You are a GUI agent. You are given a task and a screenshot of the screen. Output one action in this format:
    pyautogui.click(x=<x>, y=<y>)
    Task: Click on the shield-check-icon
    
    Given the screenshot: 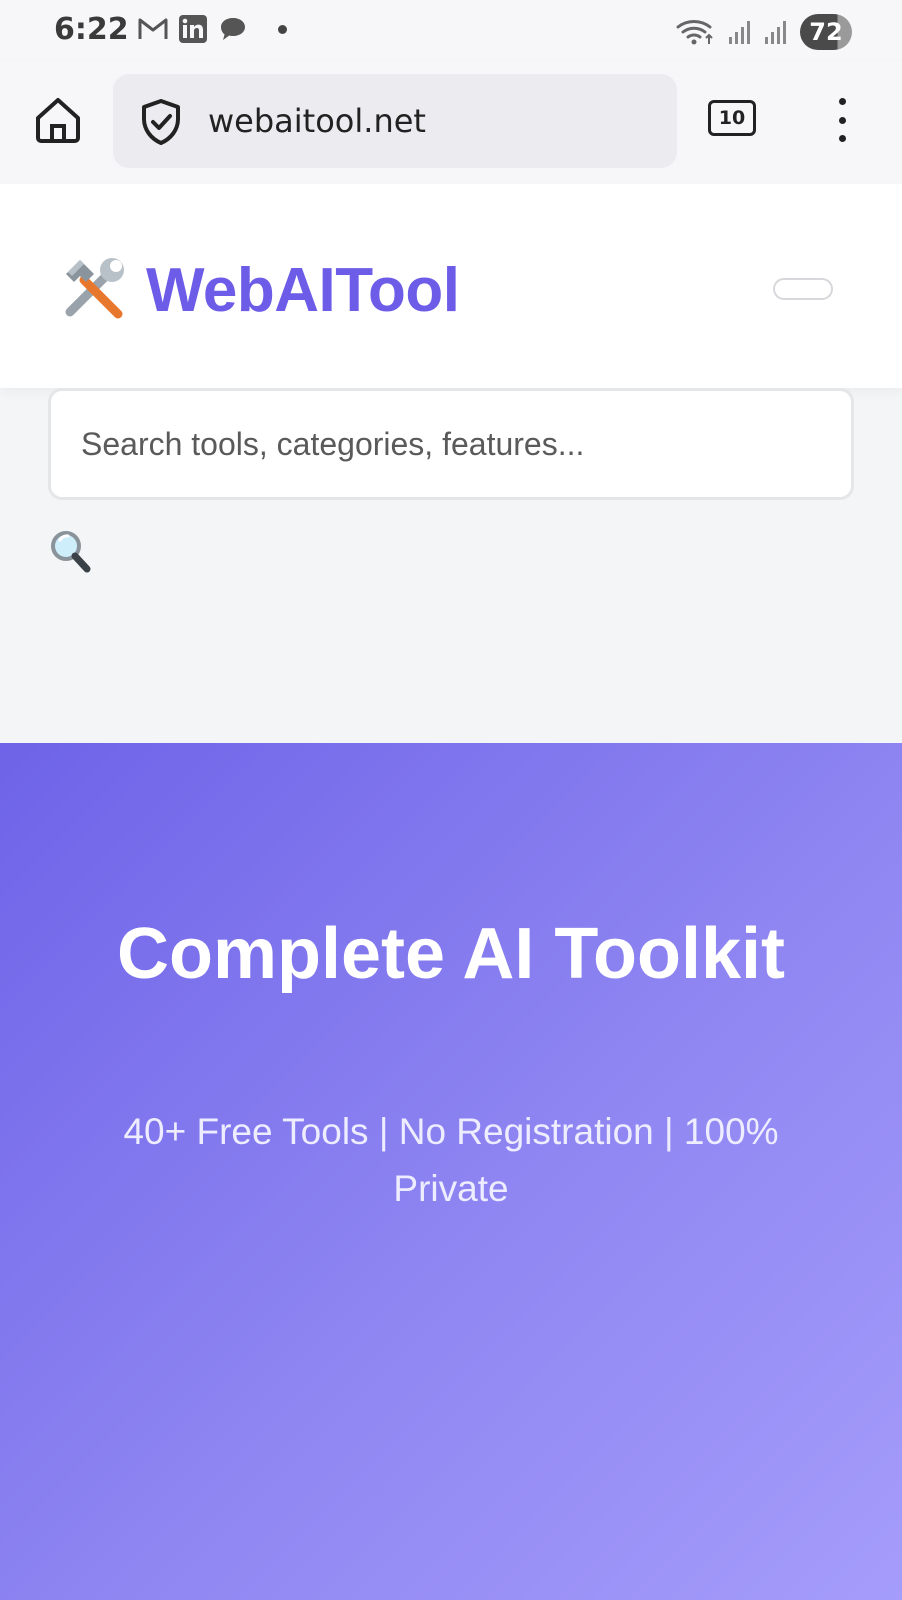 What is the action you would take?
    pyautogui.click(x=161, y=124)
    